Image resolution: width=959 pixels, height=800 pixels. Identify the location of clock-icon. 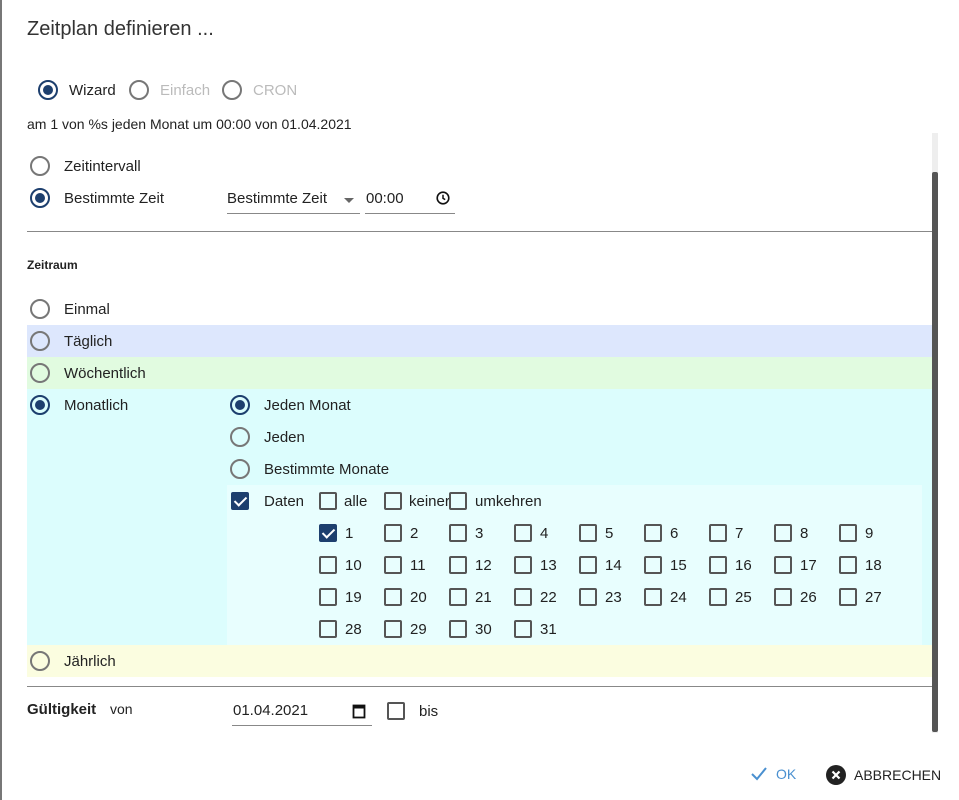
(443, 198).